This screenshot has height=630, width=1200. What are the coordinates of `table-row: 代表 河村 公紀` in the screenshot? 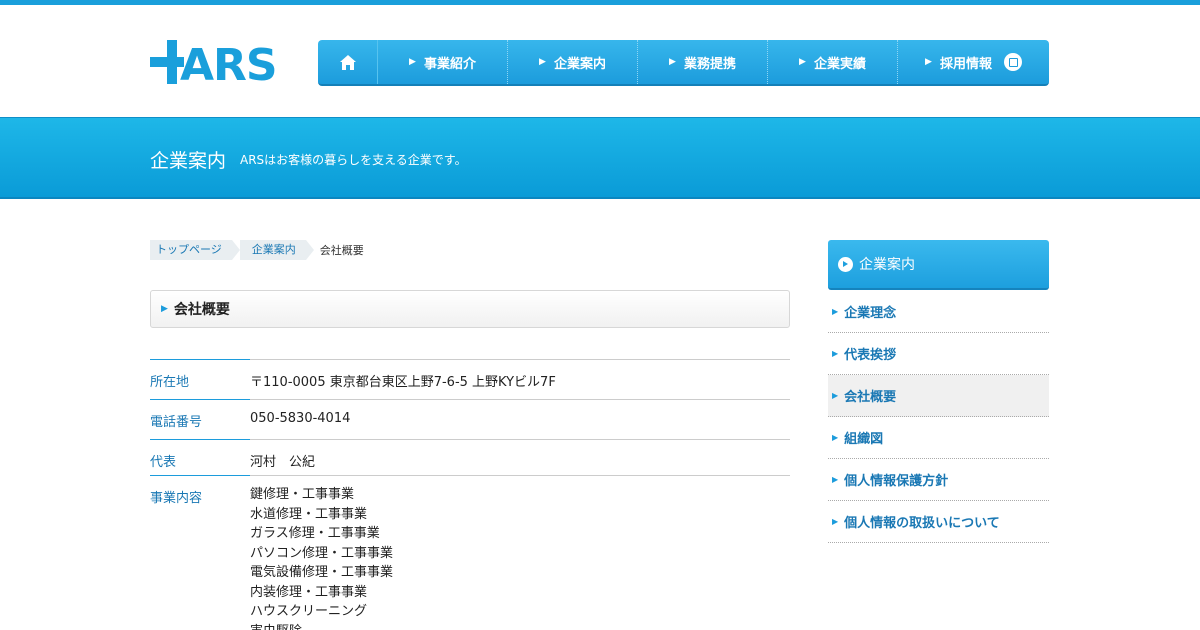 It's located at (470, 457).